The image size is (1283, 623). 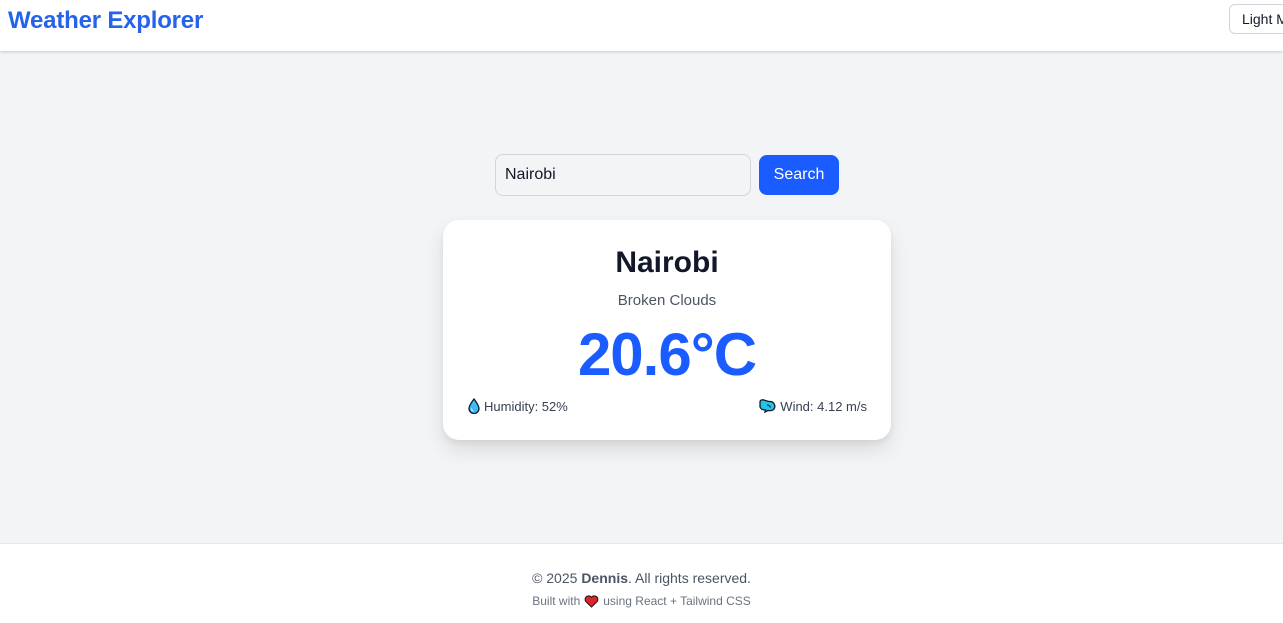 What do you see at coordinates (799, 175) in the screenshot?
I see `search-button: Search` at bounding box center [799, 175].